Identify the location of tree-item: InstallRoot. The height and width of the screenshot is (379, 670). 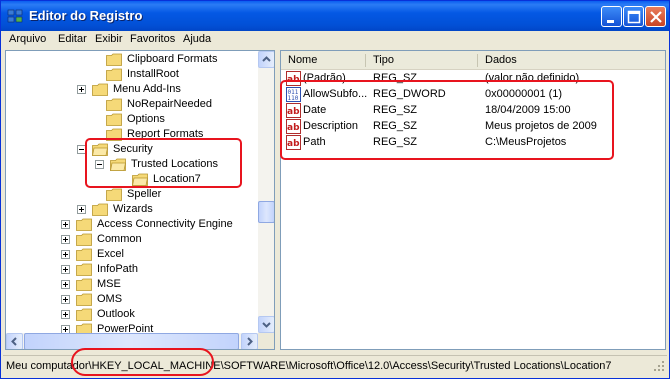
(131, 74).